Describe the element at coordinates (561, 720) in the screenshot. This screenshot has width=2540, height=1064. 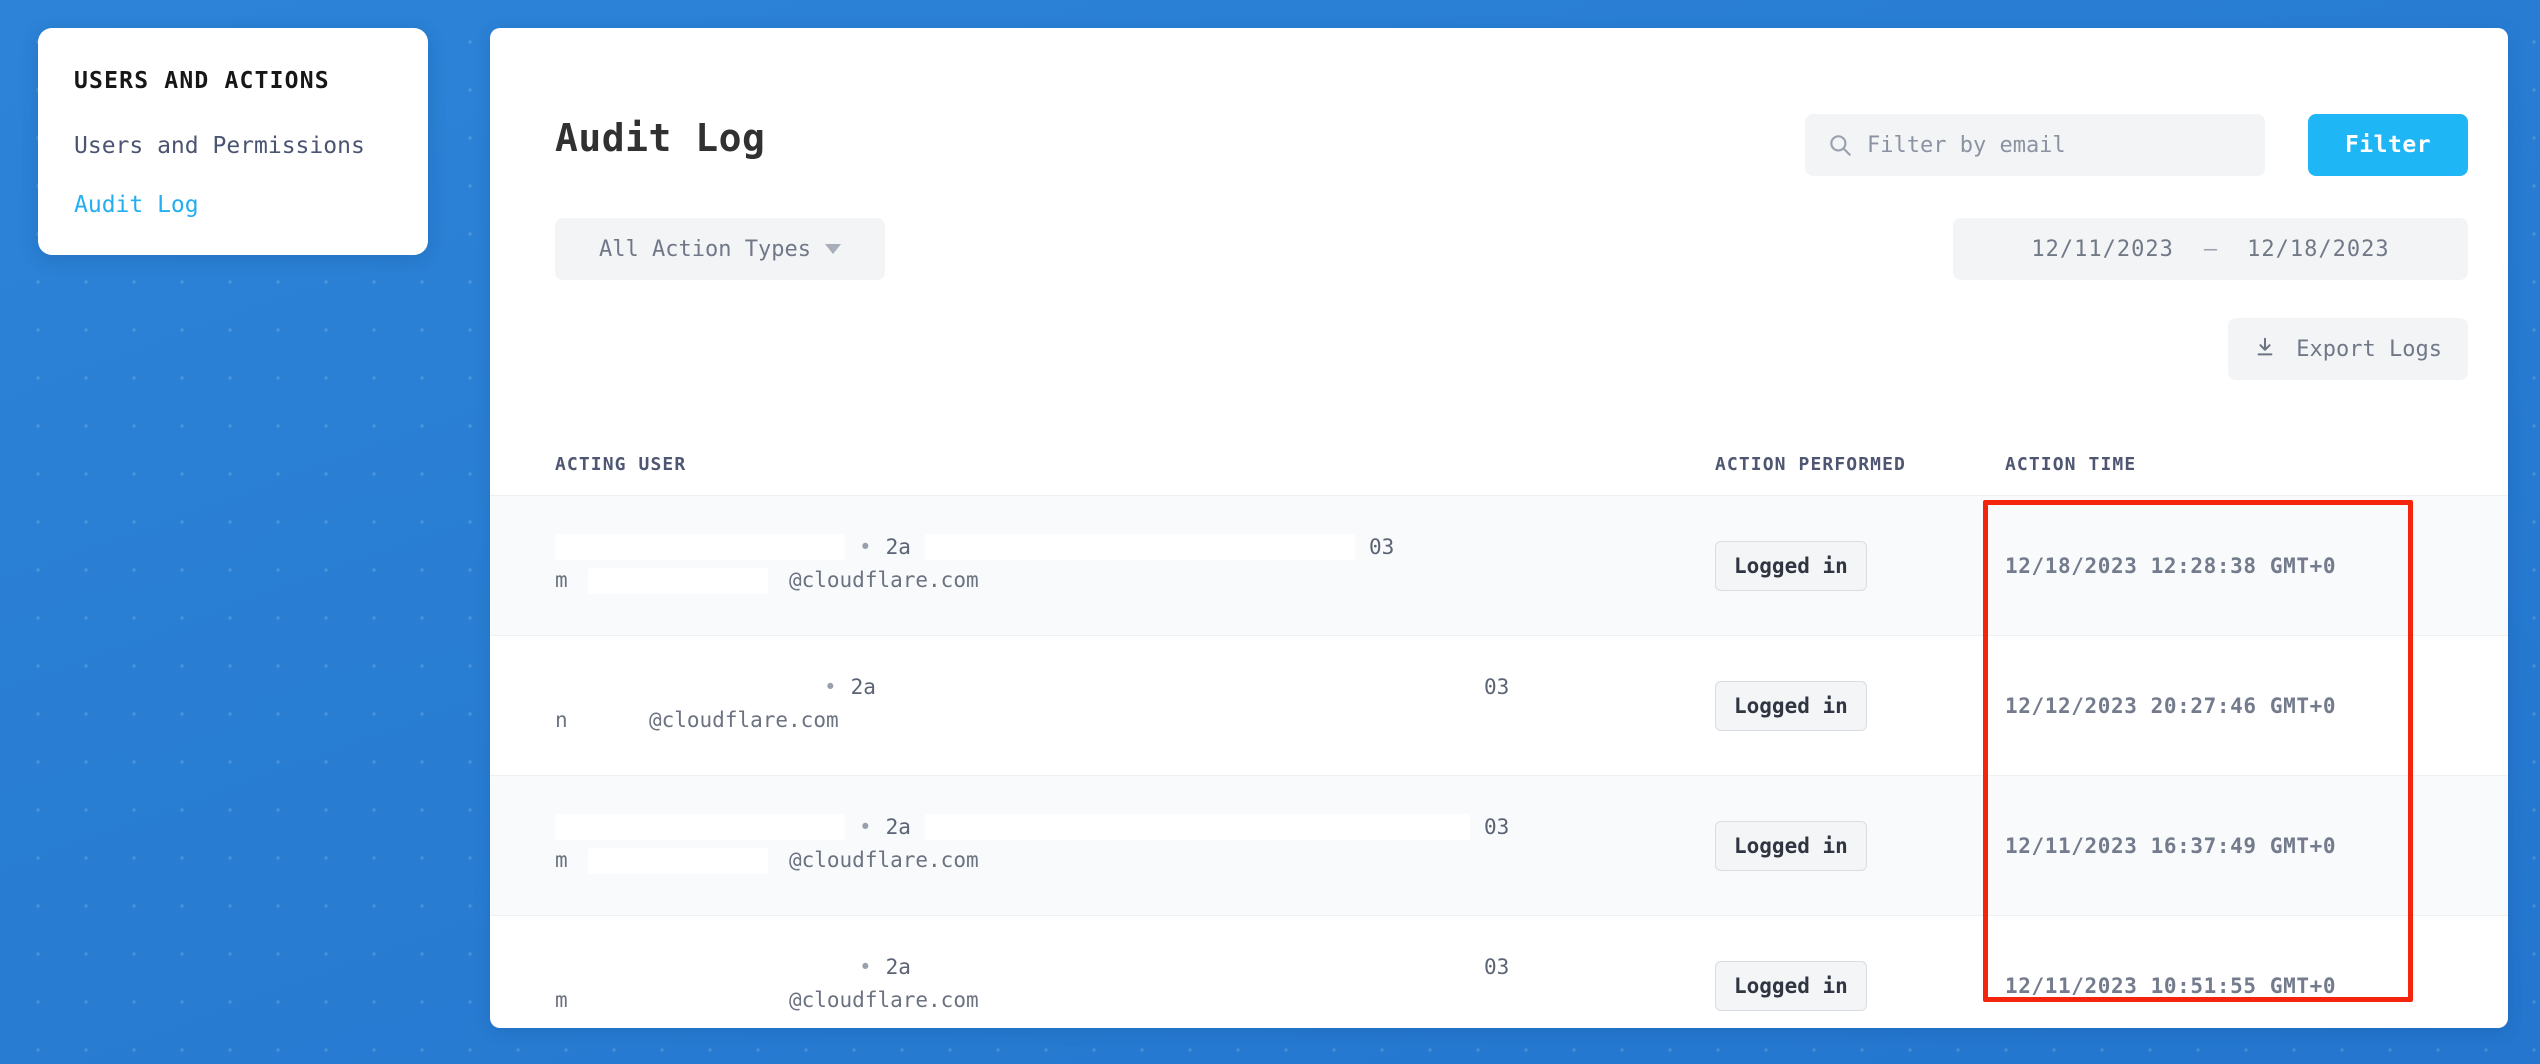
I see `email-prefix: n` at that location.